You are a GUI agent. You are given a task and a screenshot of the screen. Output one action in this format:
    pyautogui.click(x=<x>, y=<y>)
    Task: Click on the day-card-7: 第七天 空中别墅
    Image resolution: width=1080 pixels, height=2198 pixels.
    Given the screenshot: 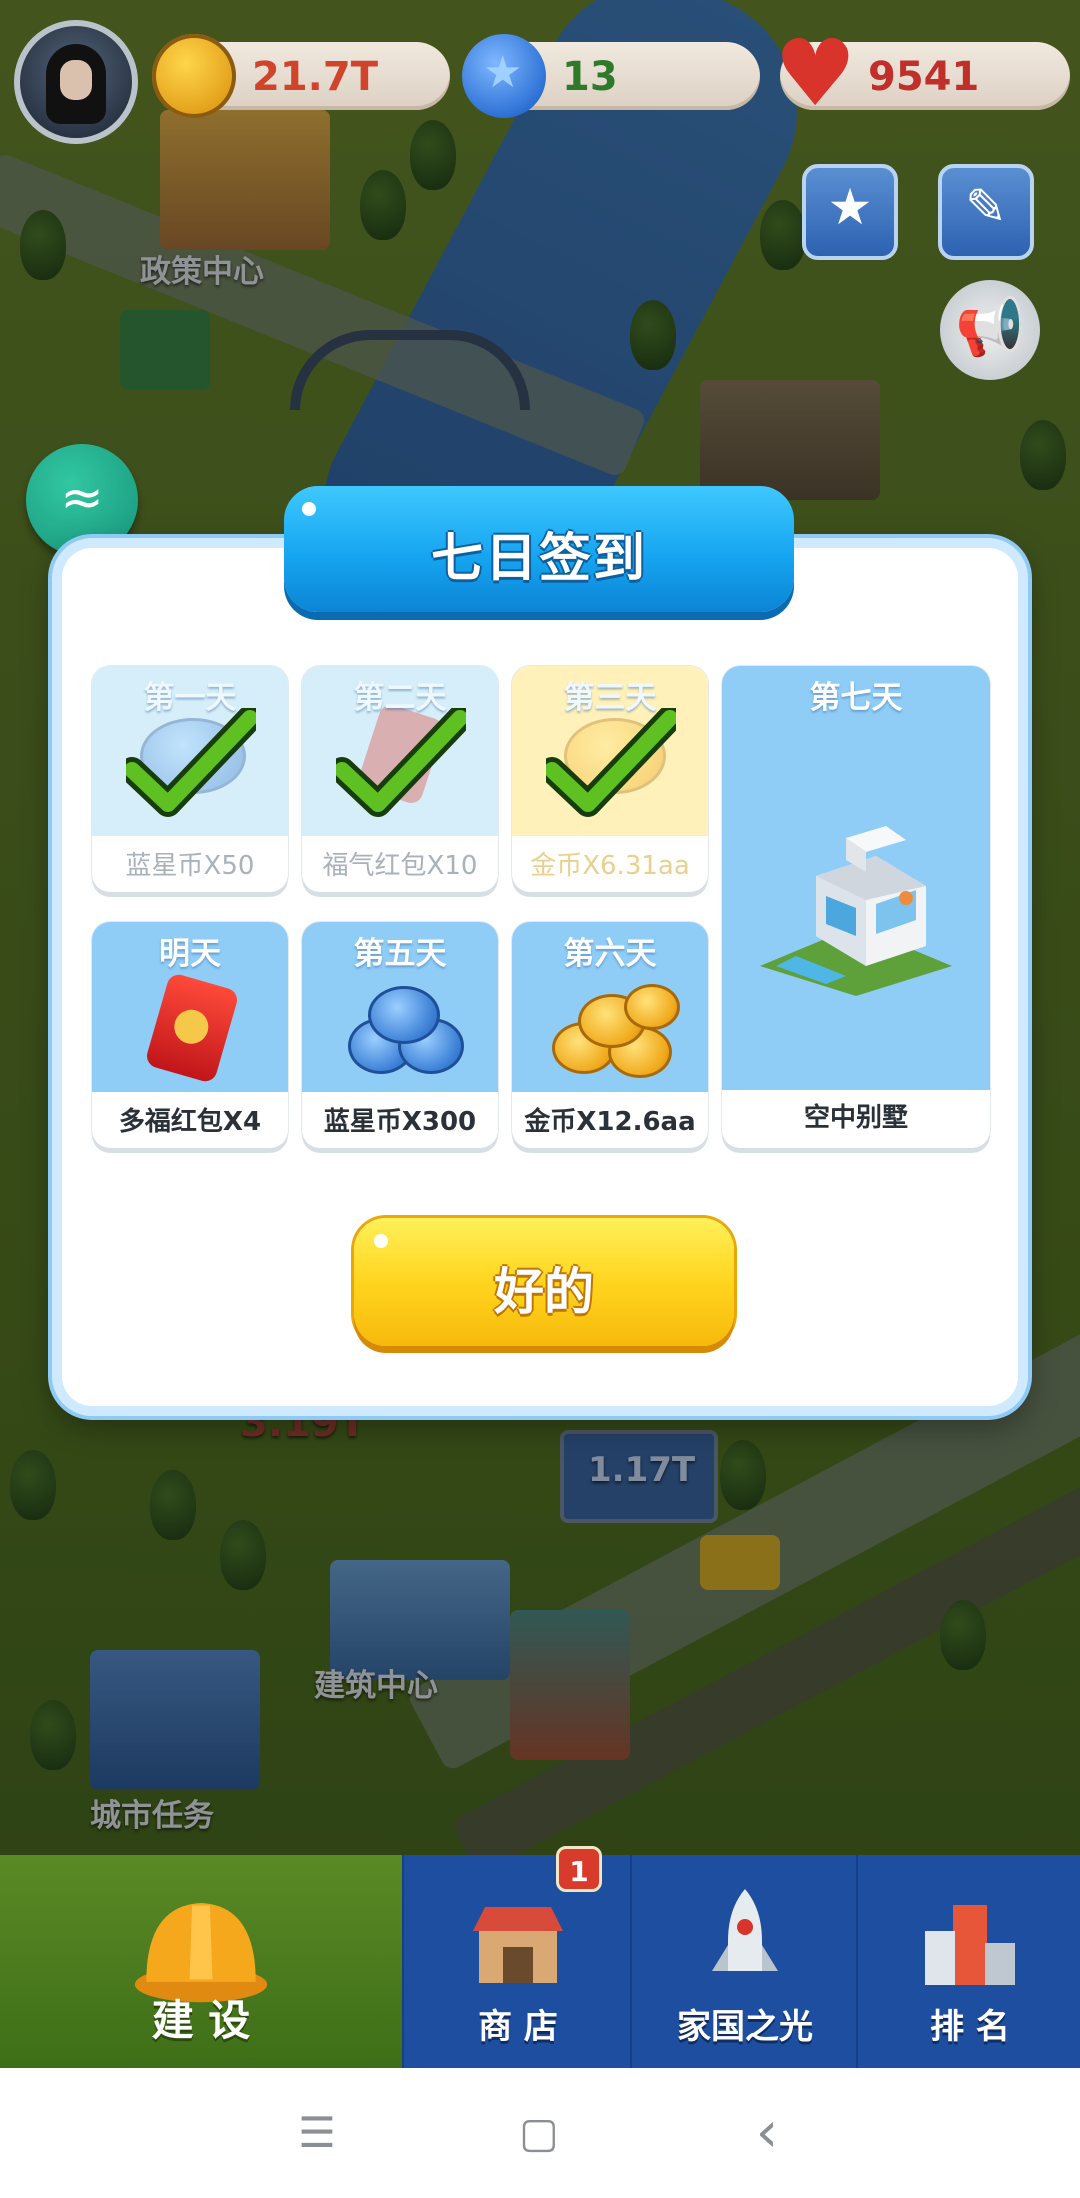 What is the action you would take?
    pyautogui.click(x=856, y=907)
    